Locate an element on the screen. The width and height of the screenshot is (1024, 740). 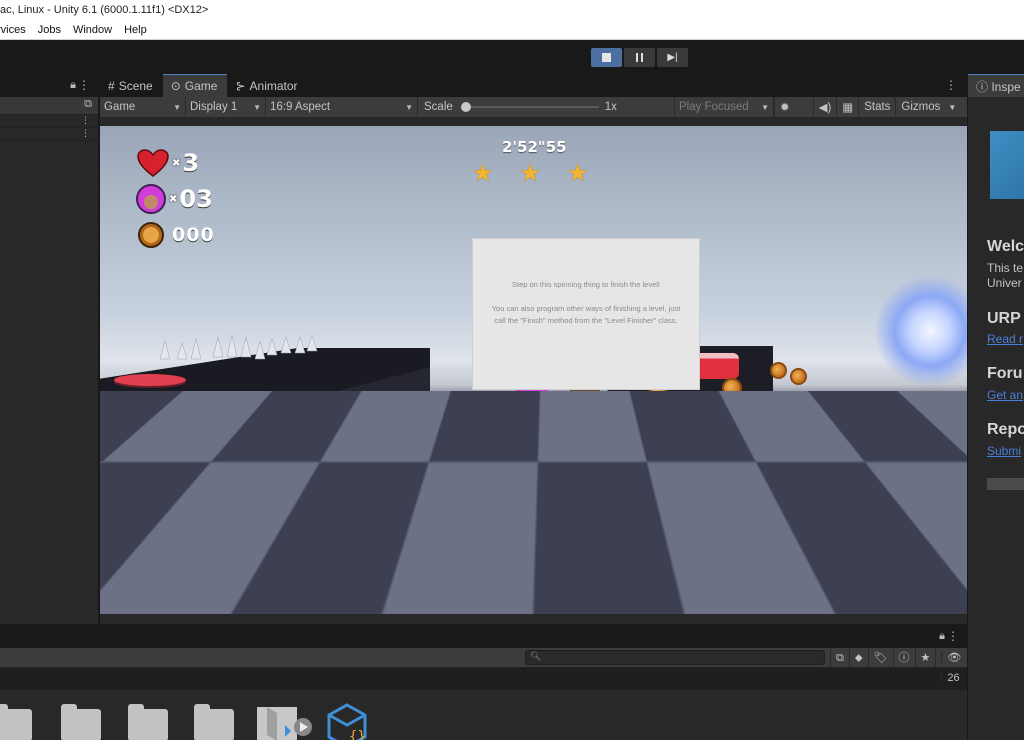
audio-button: ◀) is located at coordinates (824, 107).